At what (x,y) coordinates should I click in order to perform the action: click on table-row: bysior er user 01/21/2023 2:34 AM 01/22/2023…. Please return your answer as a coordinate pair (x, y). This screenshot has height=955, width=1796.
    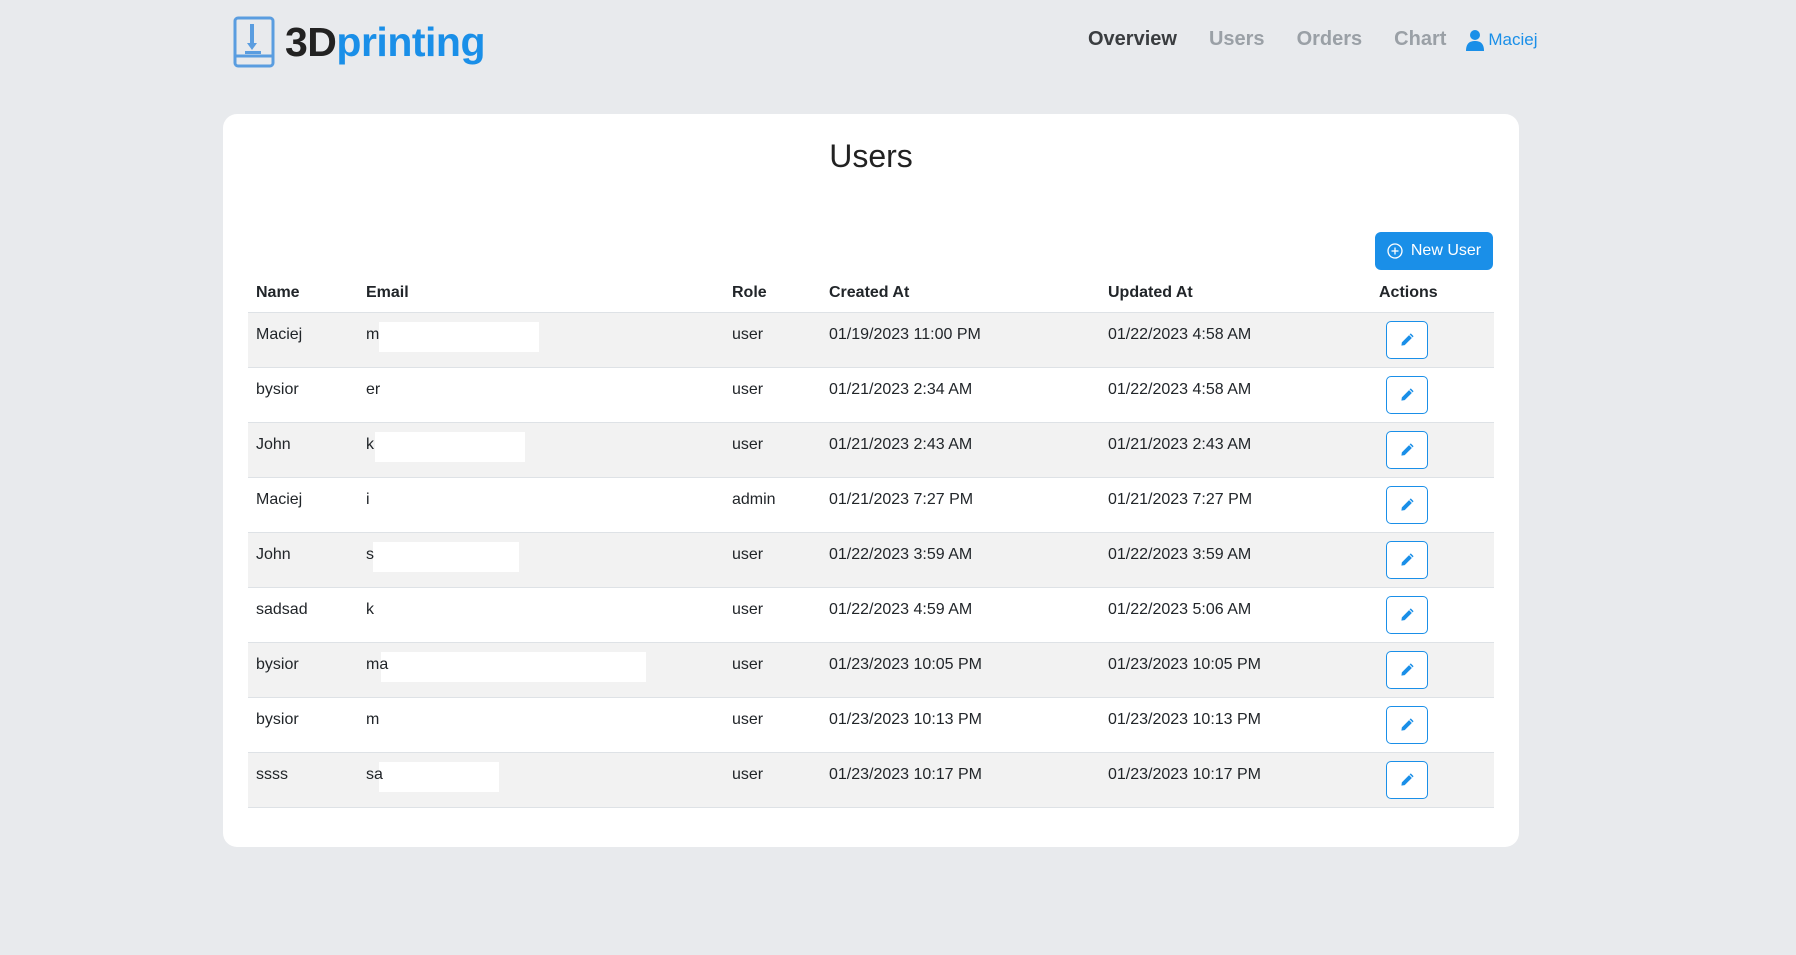
    Looking at the image, I should click on (871, 395).